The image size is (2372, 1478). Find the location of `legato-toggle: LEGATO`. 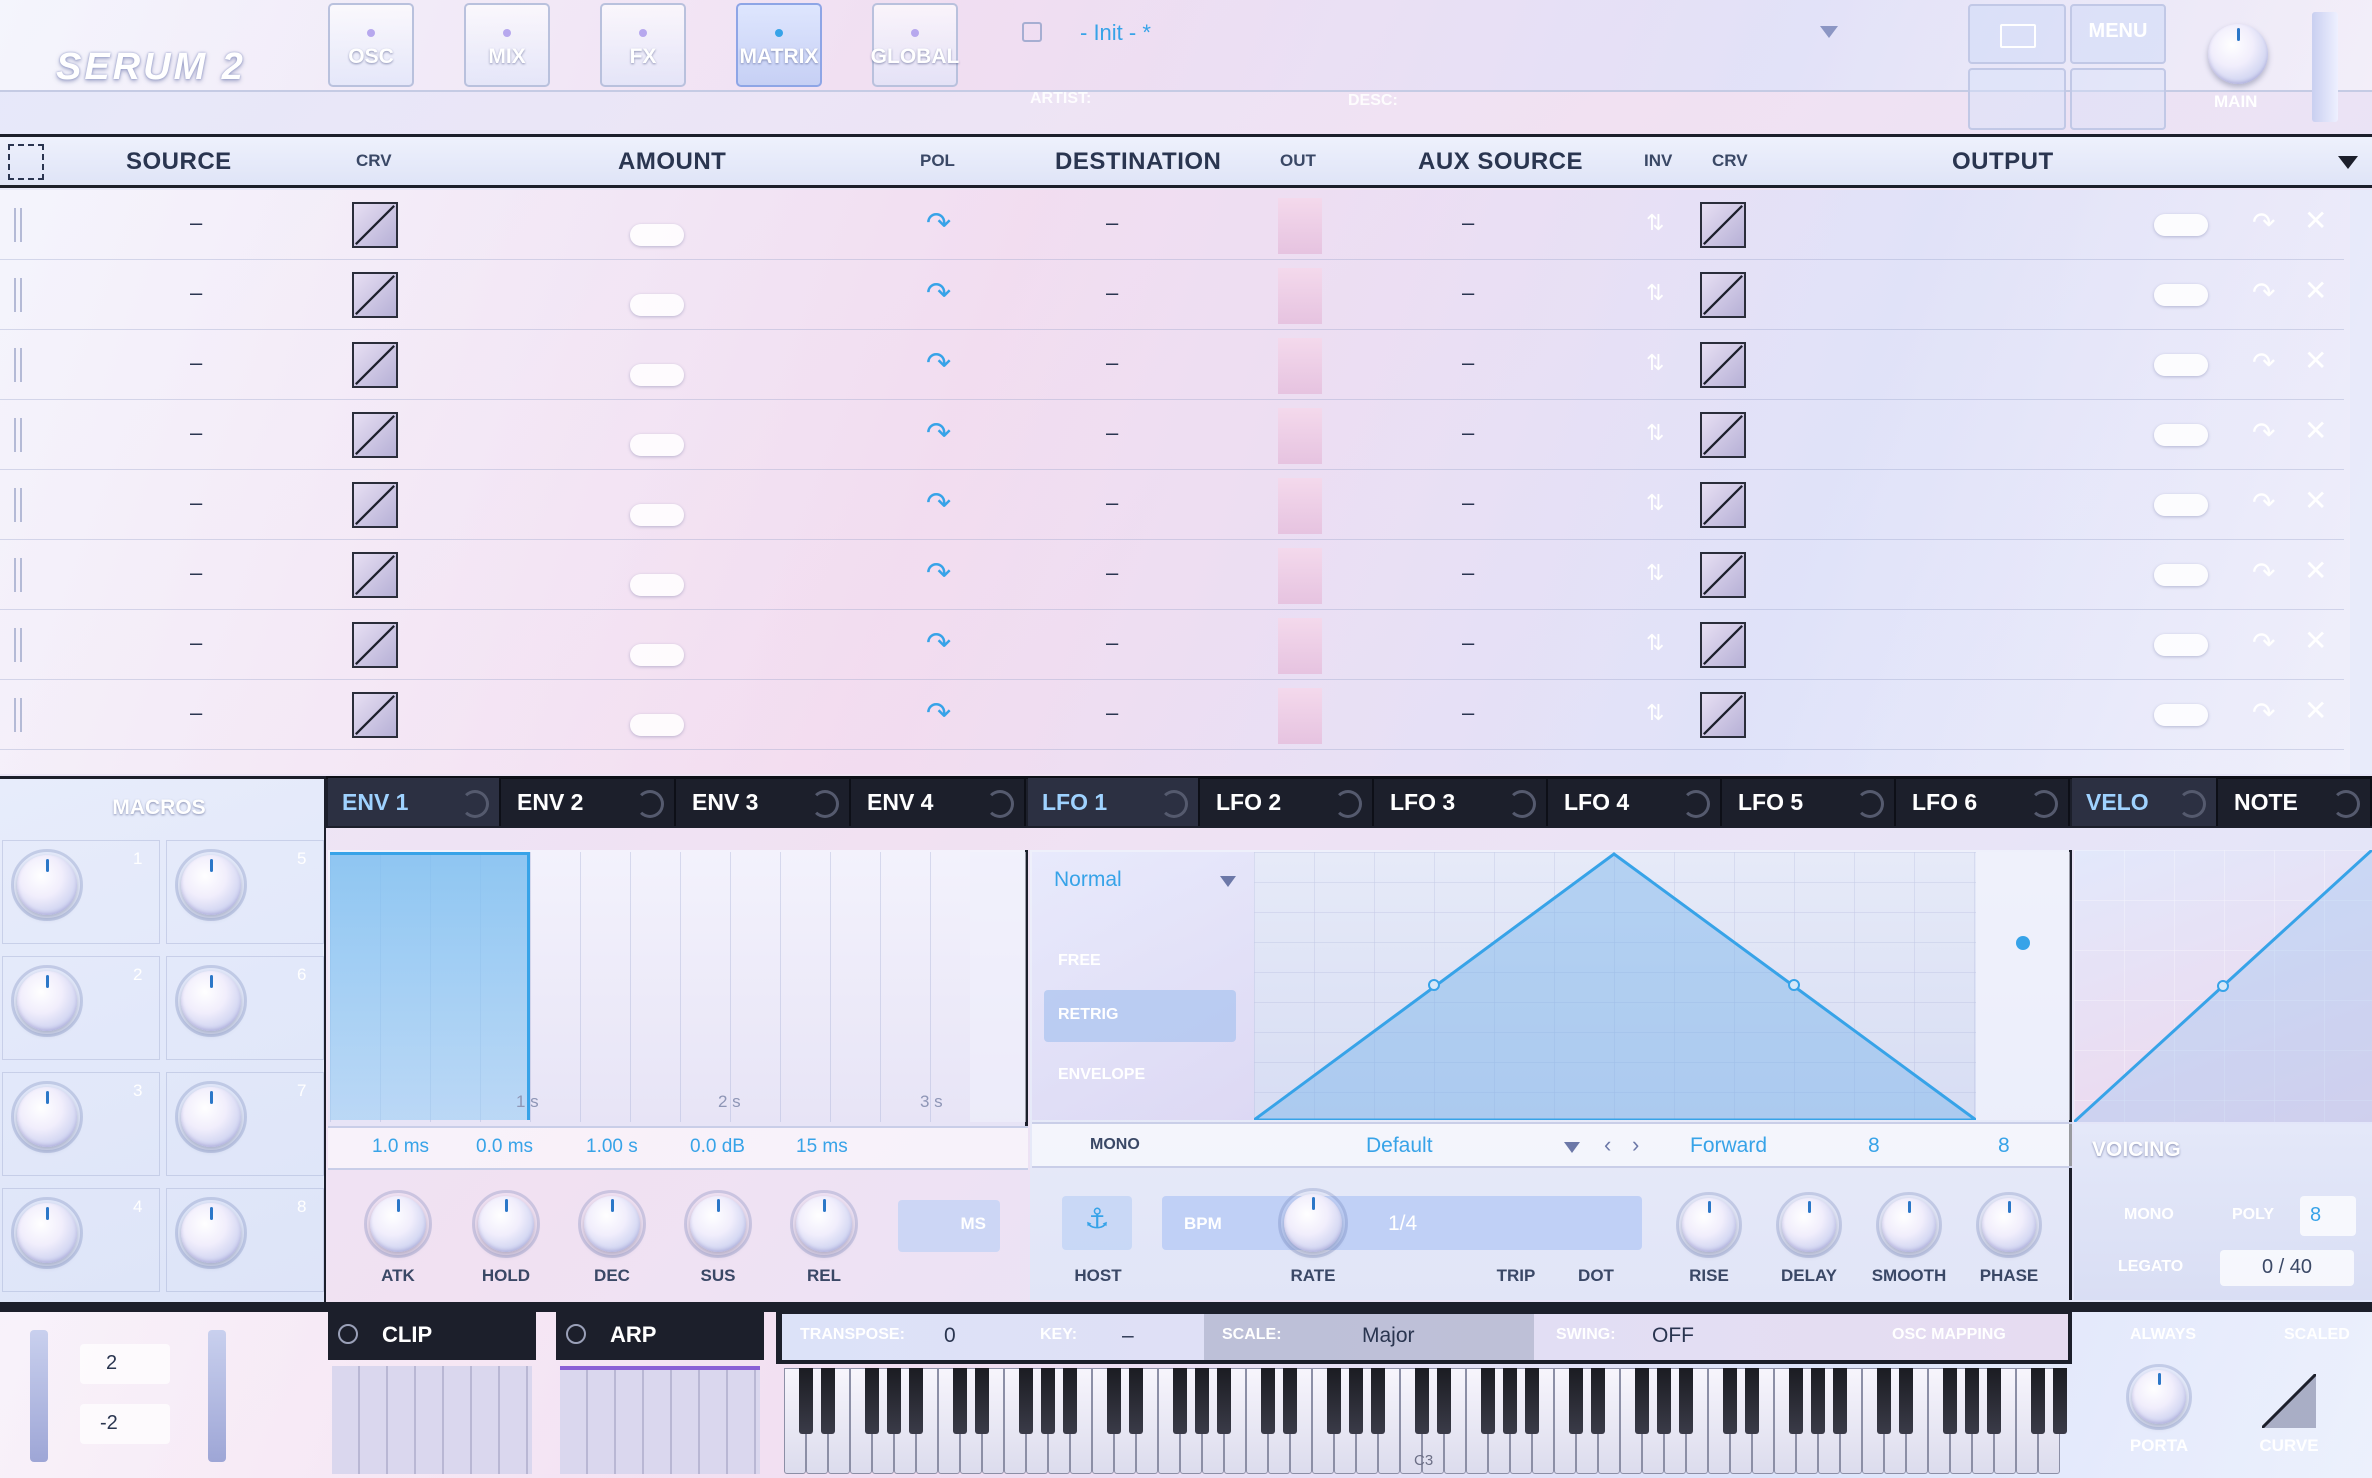

legato-toggle: LEGATO is located at coordinates (2150, 1267).